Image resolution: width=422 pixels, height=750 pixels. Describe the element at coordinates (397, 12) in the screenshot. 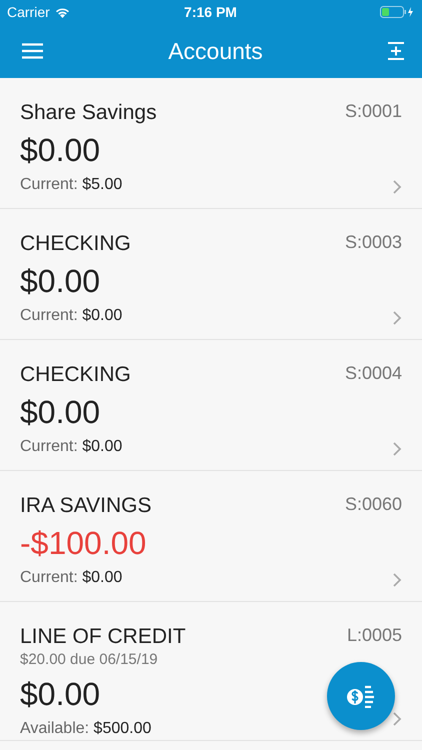

I see `battery-icon` at that location.